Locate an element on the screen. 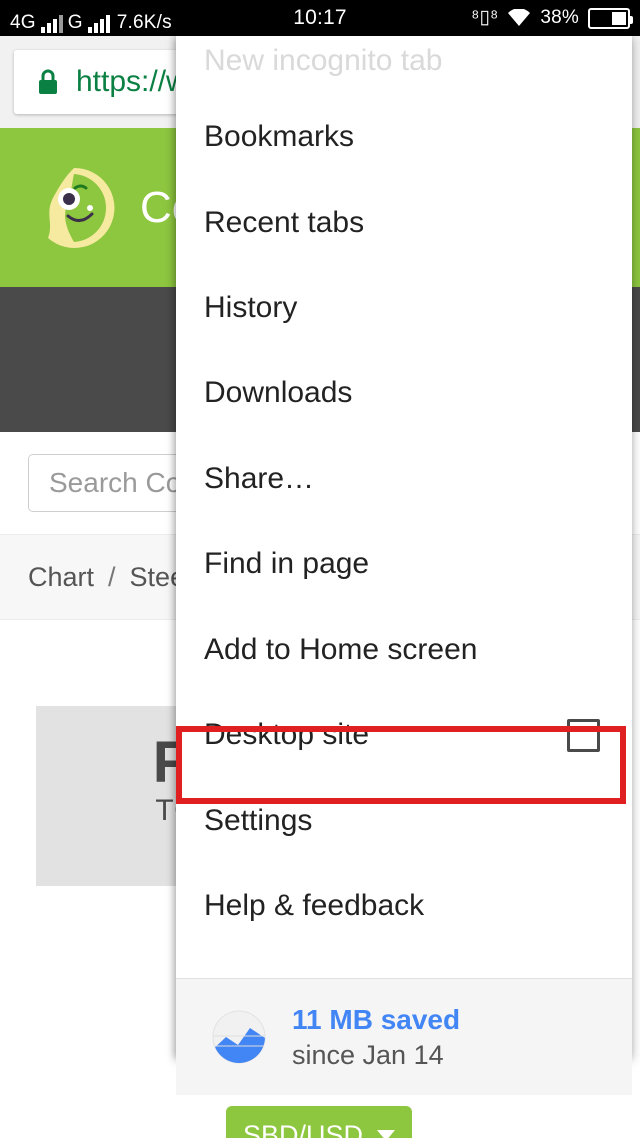  menu-item-label: Recent tabs is located at coordinates (284, 222).